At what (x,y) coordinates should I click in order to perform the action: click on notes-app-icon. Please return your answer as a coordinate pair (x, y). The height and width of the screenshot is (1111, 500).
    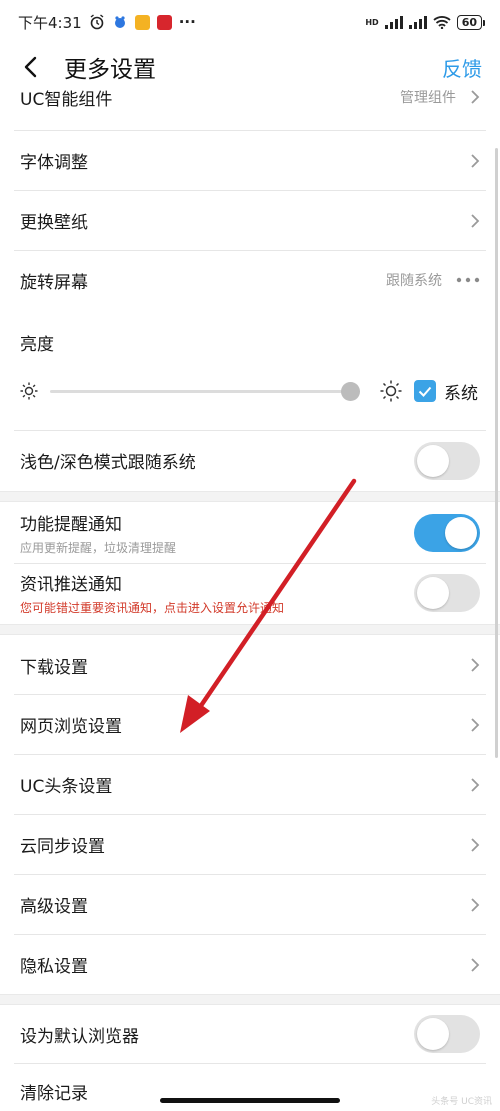
    Looking at the image, I should click on (142, 22).